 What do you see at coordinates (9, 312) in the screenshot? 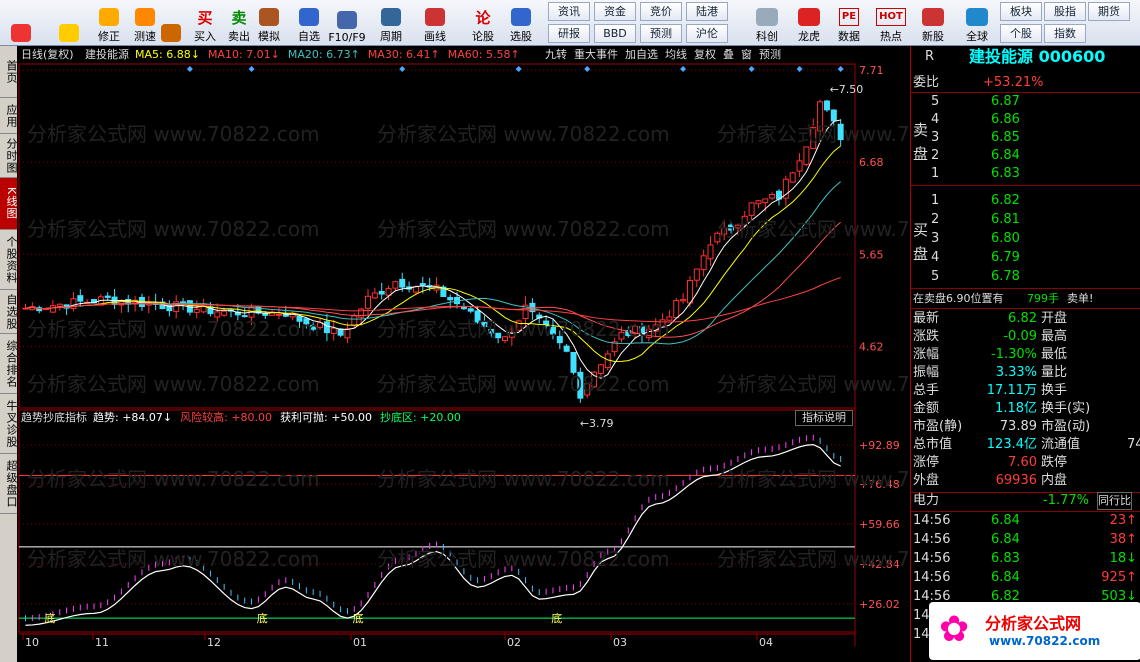
I see `tab-自选股: 自选股` at bounding box center [9, 312].